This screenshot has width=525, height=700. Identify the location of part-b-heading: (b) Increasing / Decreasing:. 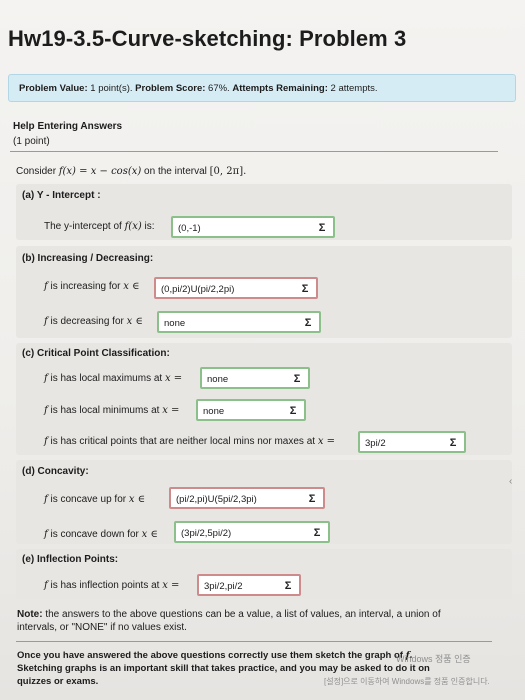
(88, 258).